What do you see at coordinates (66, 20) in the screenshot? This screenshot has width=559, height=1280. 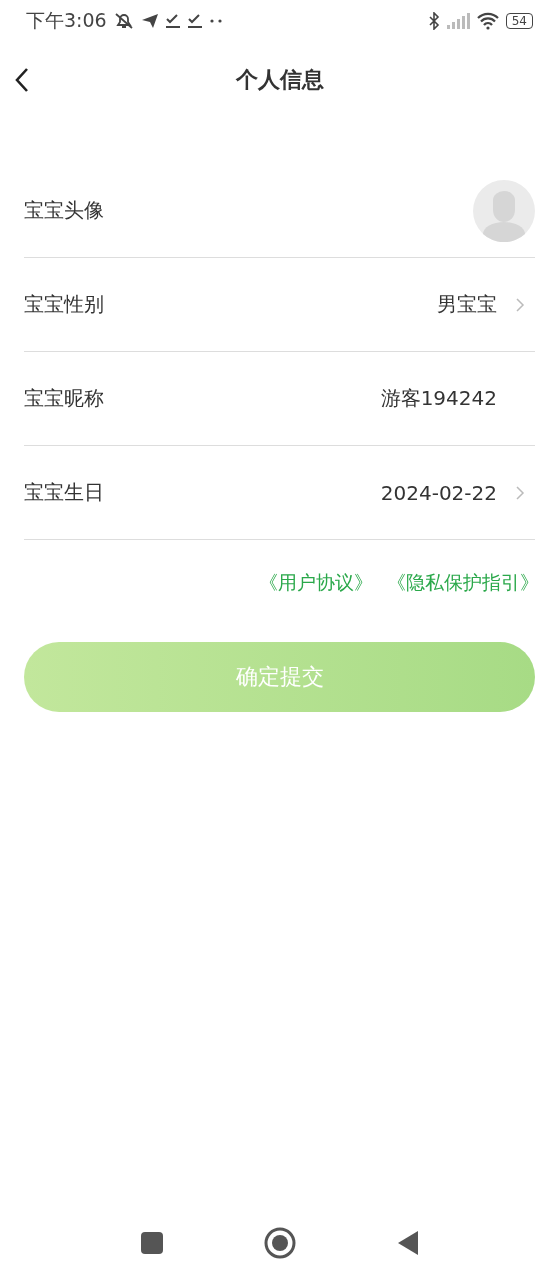 I see `status-time: 下午3:06` at bounding box center [66, 20].